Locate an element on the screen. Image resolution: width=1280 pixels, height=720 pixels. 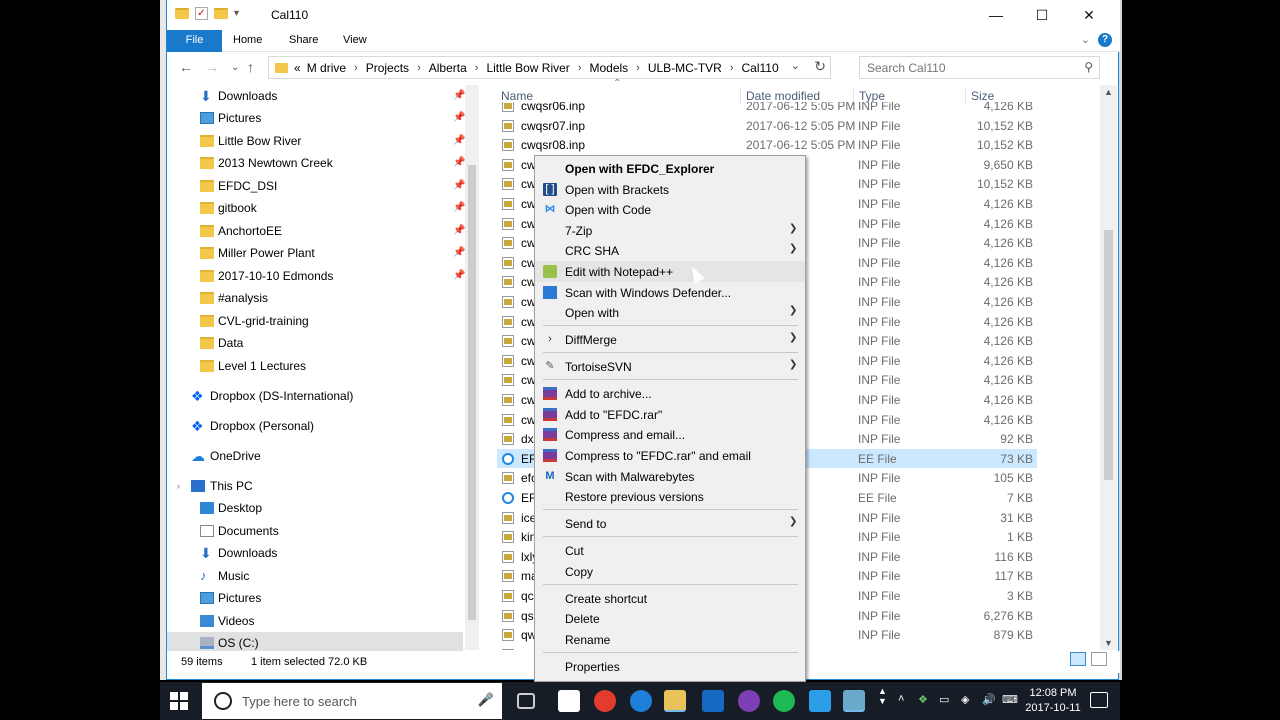
nav-item-music: ♪ Music is located at coordinates (315, 576).